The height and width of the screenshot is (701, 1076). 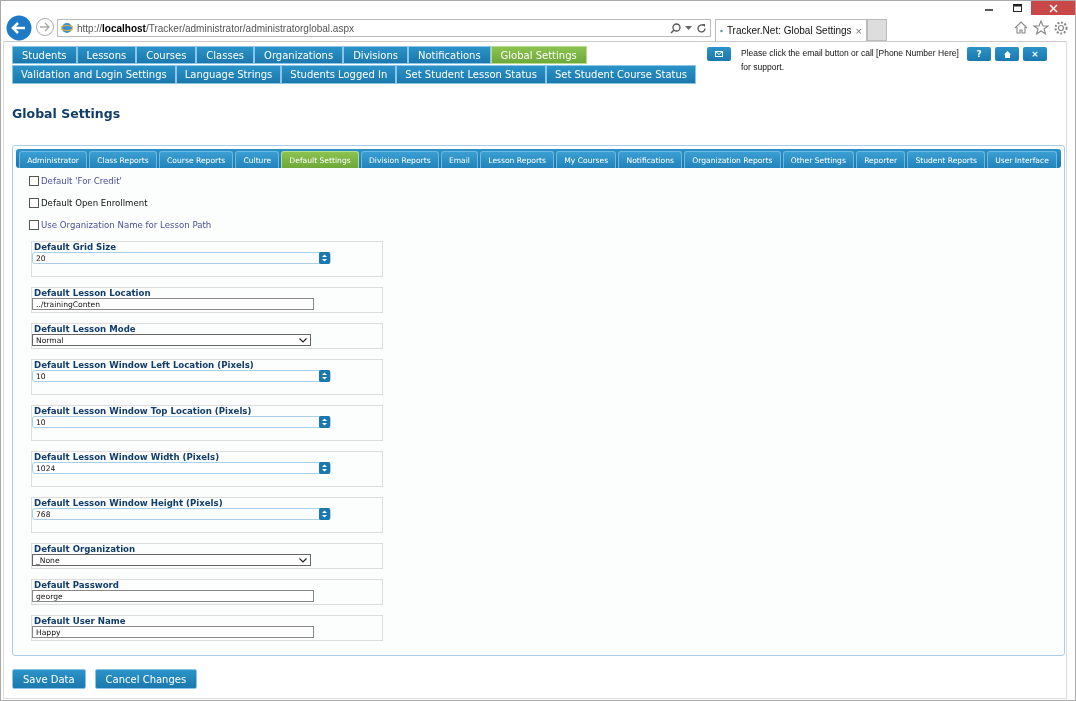 What do you see at coordinates (858, 30) in the screenshot?
I see `tab-close-button: ×` at bounding box center [858, 30].